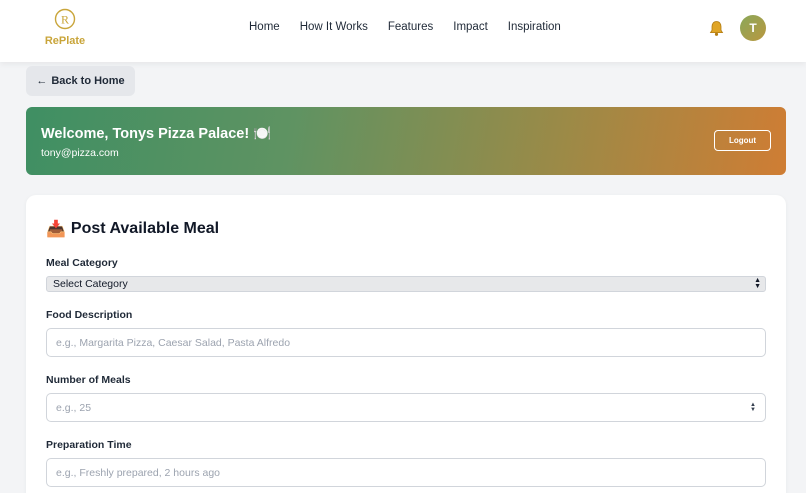 The height and width of the screenshot is (493, 806). What do you see at coordinates (753, 407) in the screenshot?
I see `number-stepper-icon: ▲ ▼` at bounding box center [753, 407].